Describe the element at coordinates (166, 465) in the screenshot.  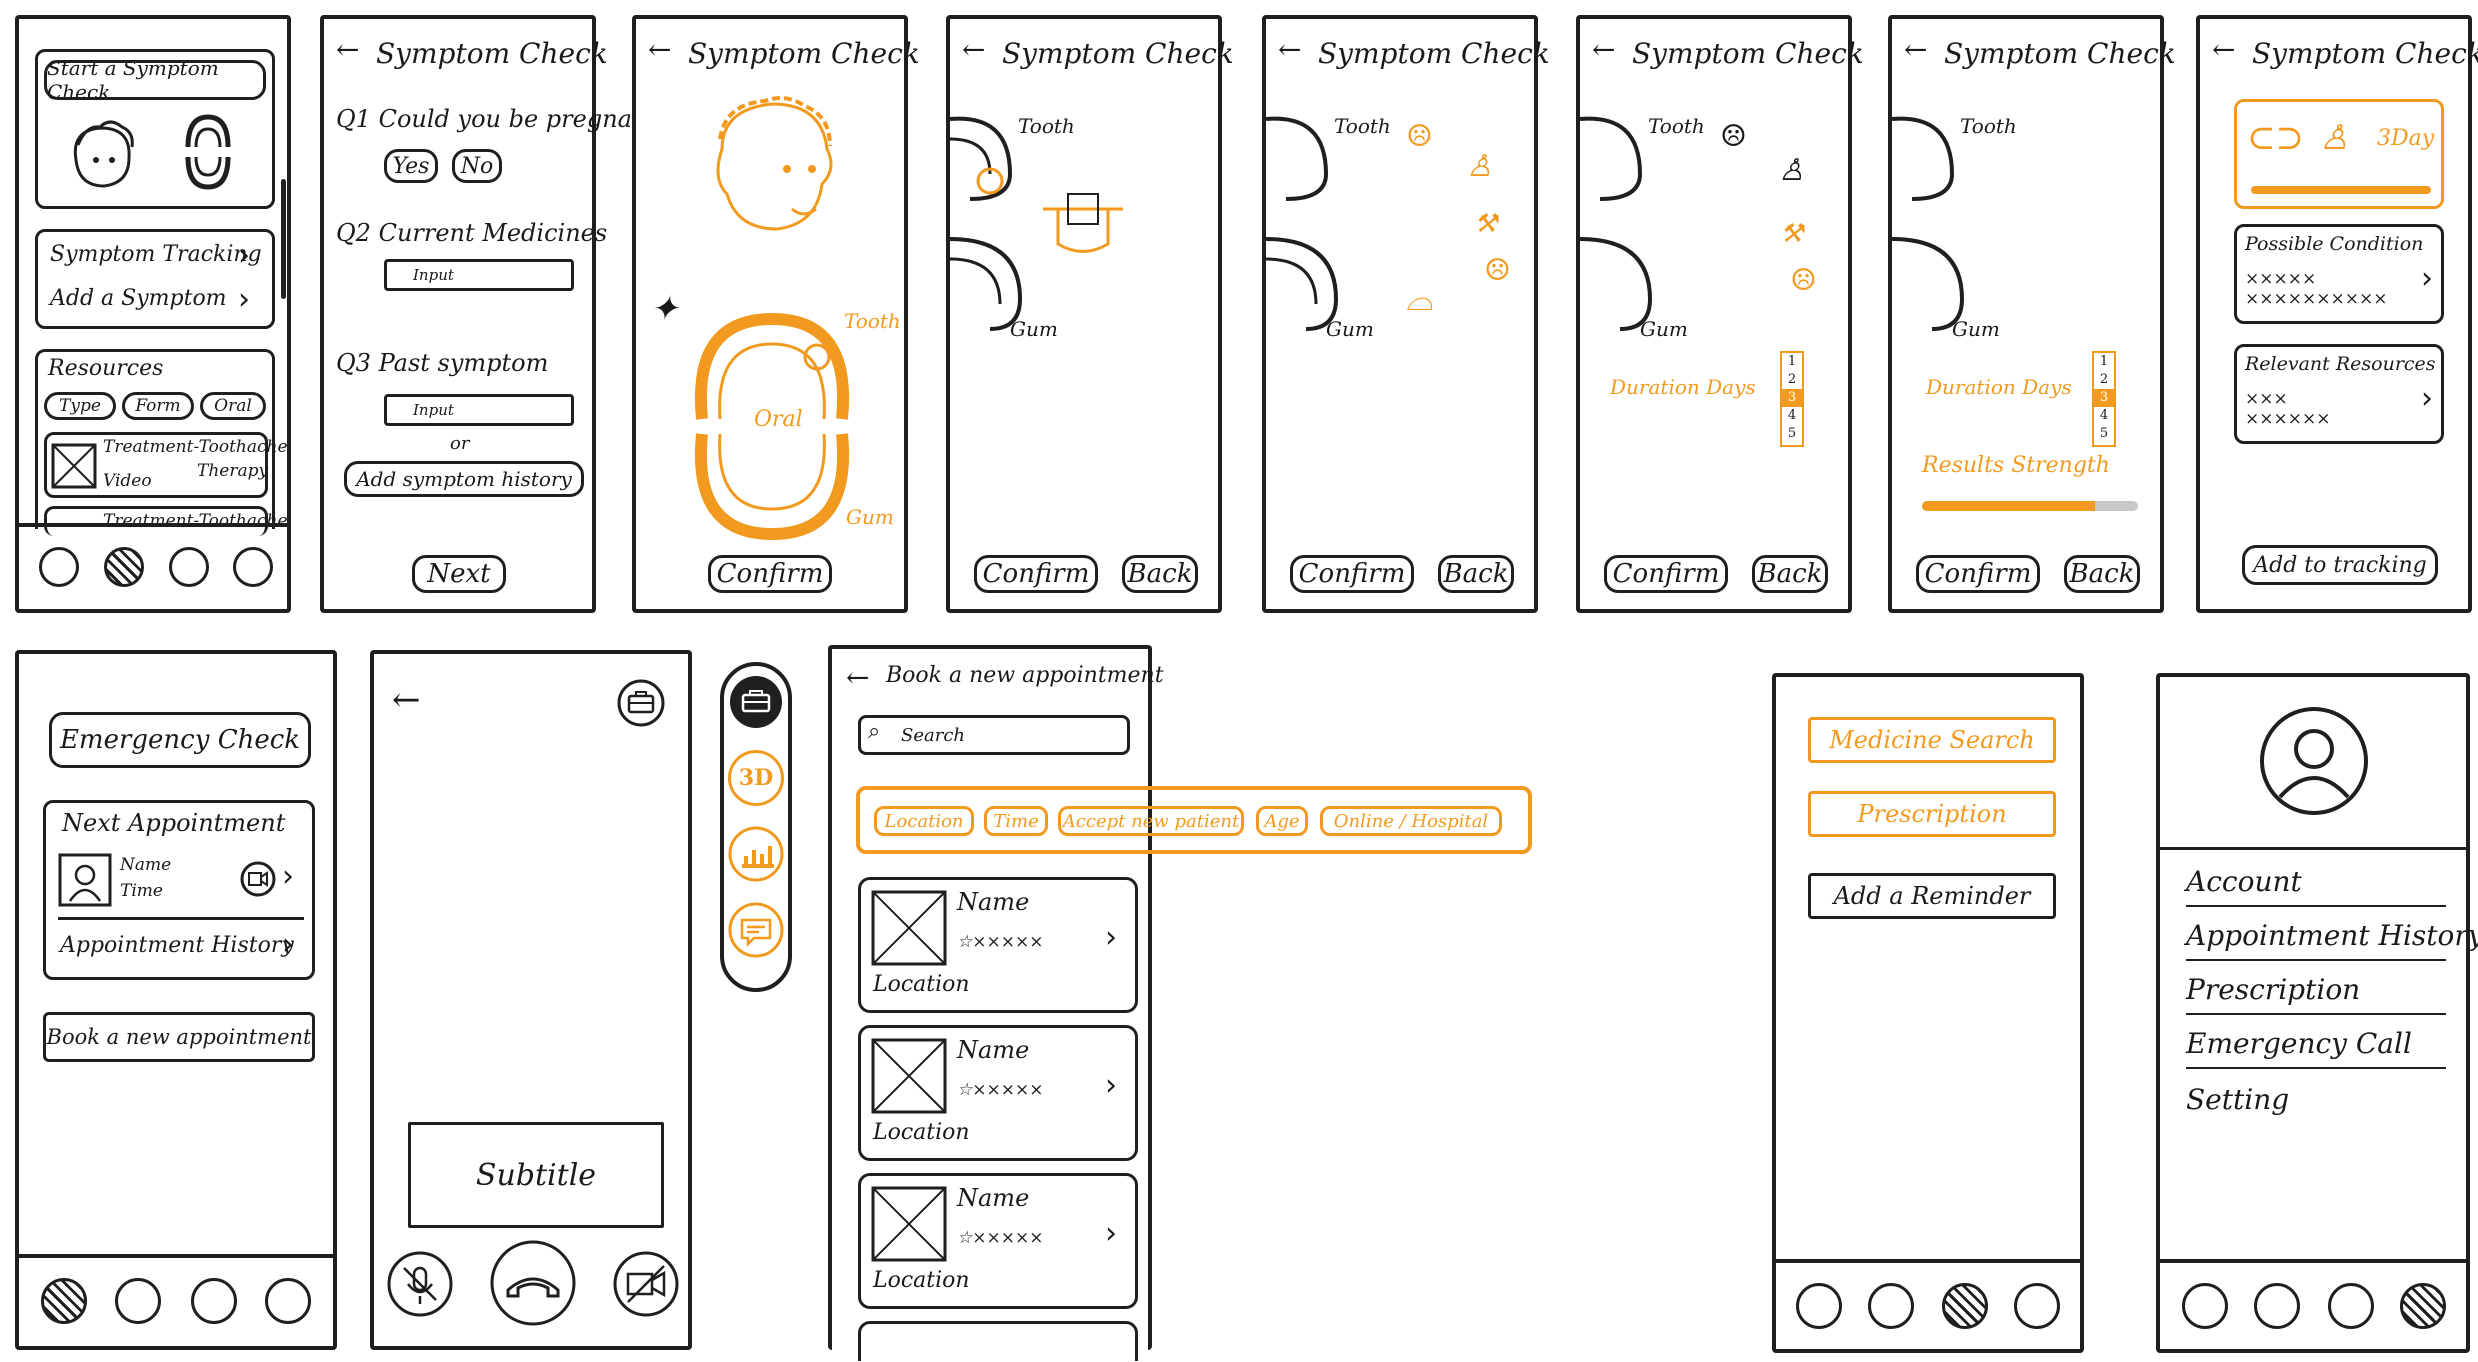
I see `resource-item: Treatment-Toothache Video Therapy` at that location.